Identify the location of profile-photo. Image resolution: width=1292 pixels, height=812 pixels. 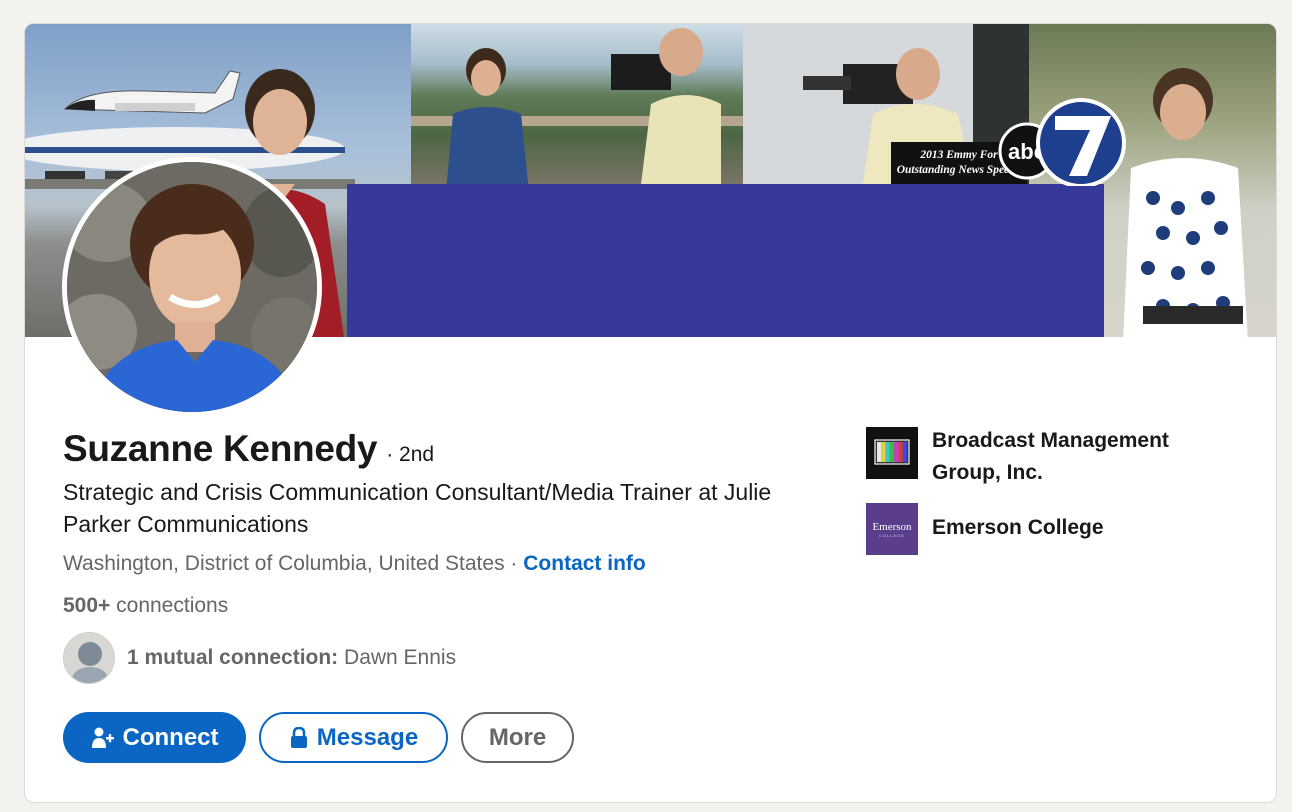
(192, 287).